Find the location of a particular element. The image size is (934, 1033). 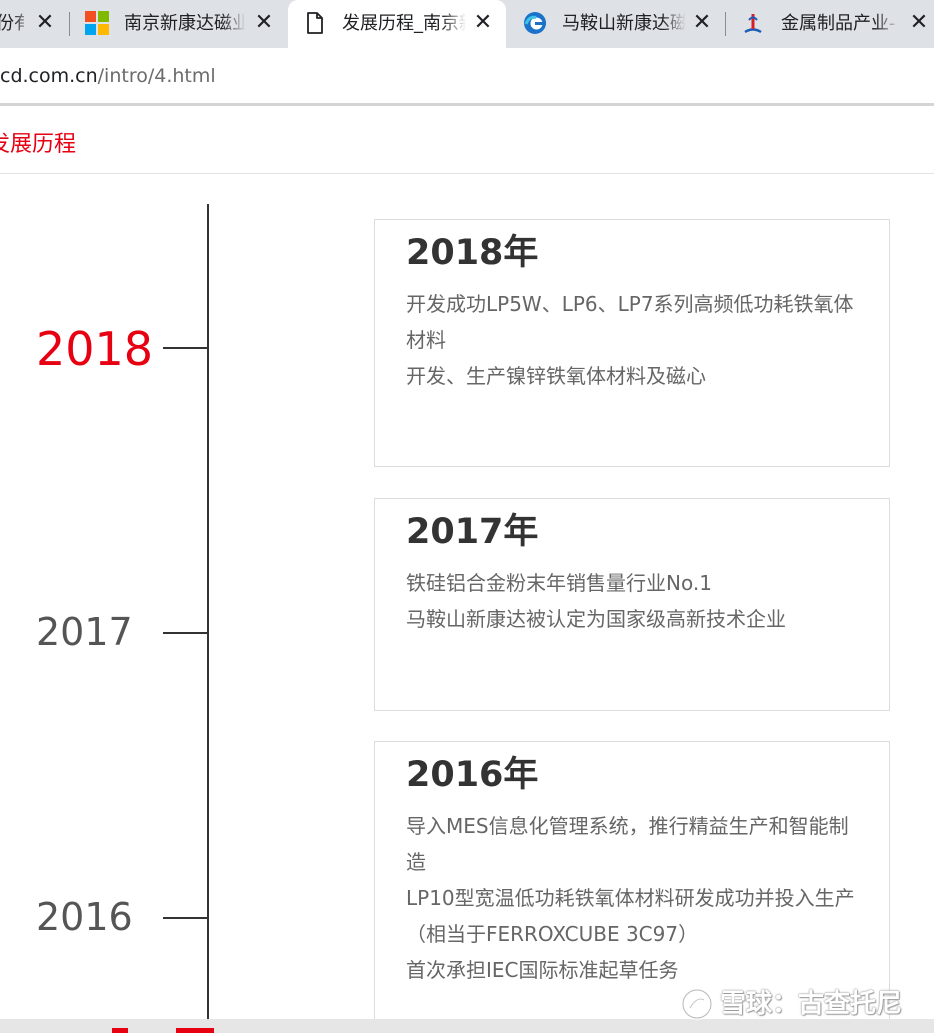

card-title: 2016年 is located at coordinates (472, 775).